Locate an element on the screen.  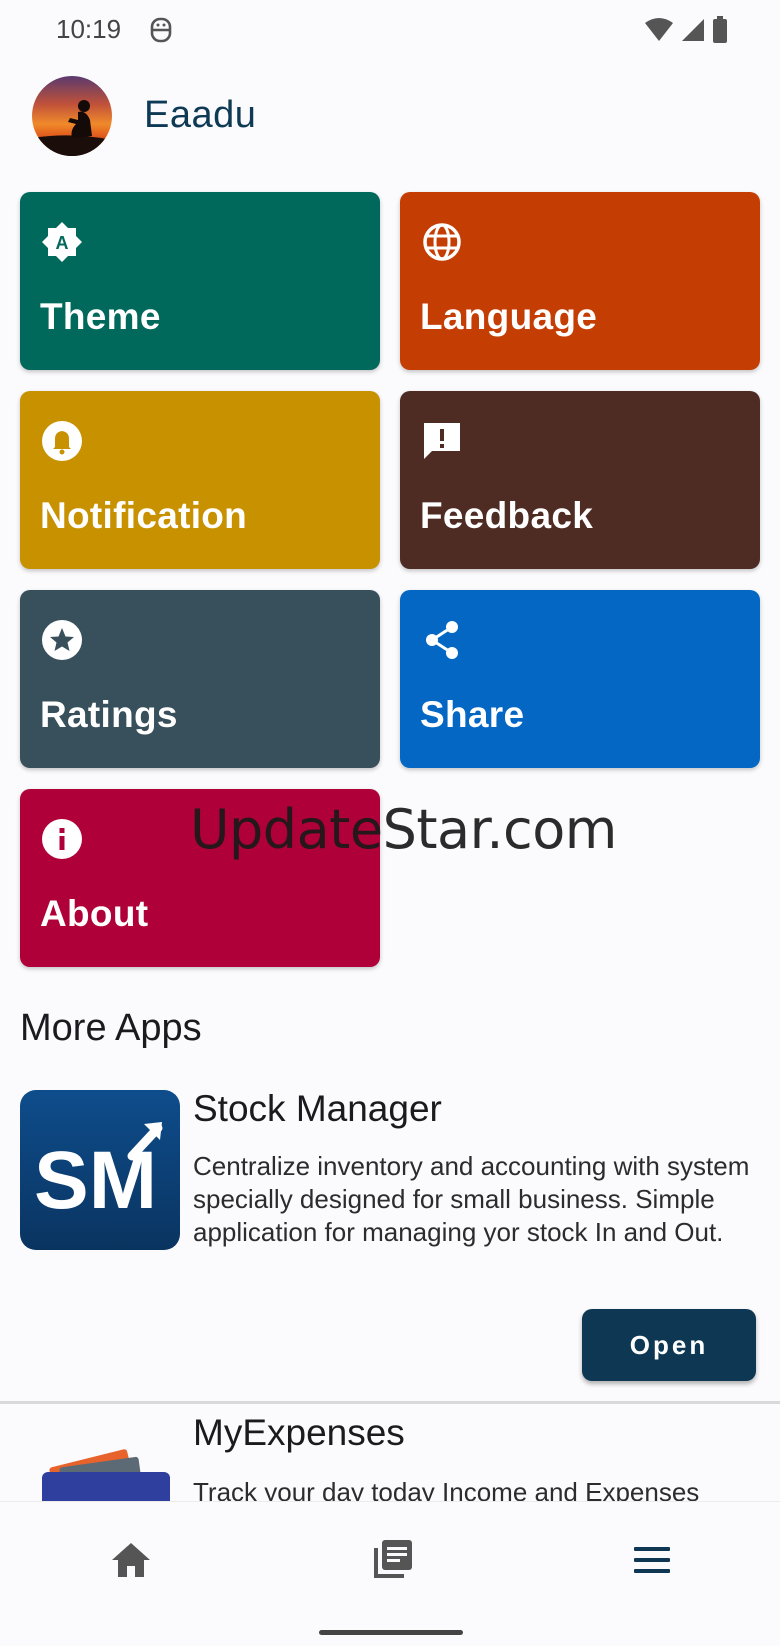
feedback-label: Feedback is located at coordinates (507, 515).